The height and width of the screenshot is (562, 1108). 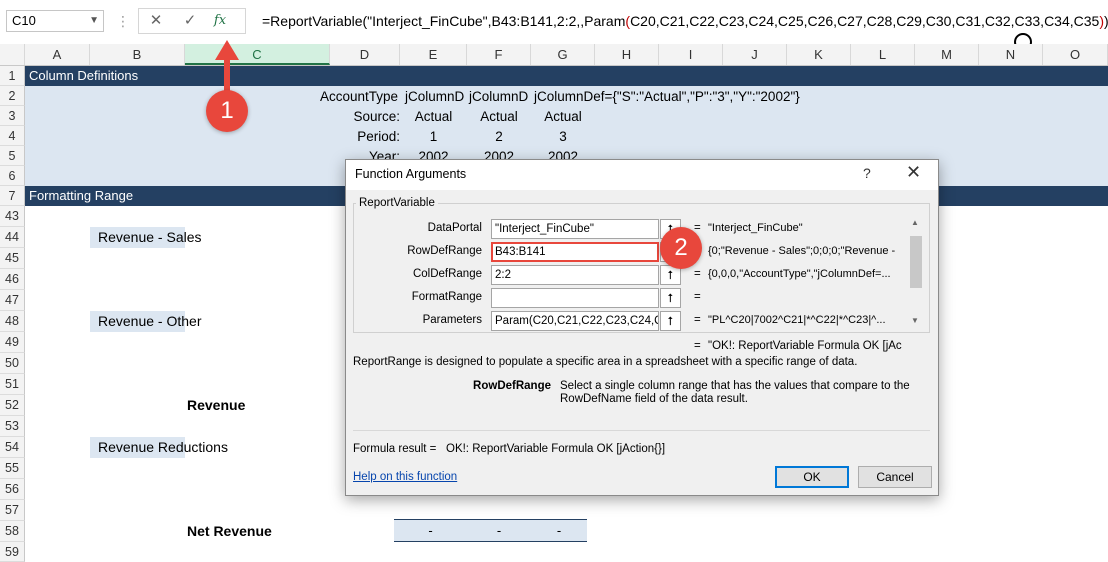 What do you see at coordinates (499, 136) in the screenshot?
I see `cell-period-f: 2` at bounding box center [499, 136].